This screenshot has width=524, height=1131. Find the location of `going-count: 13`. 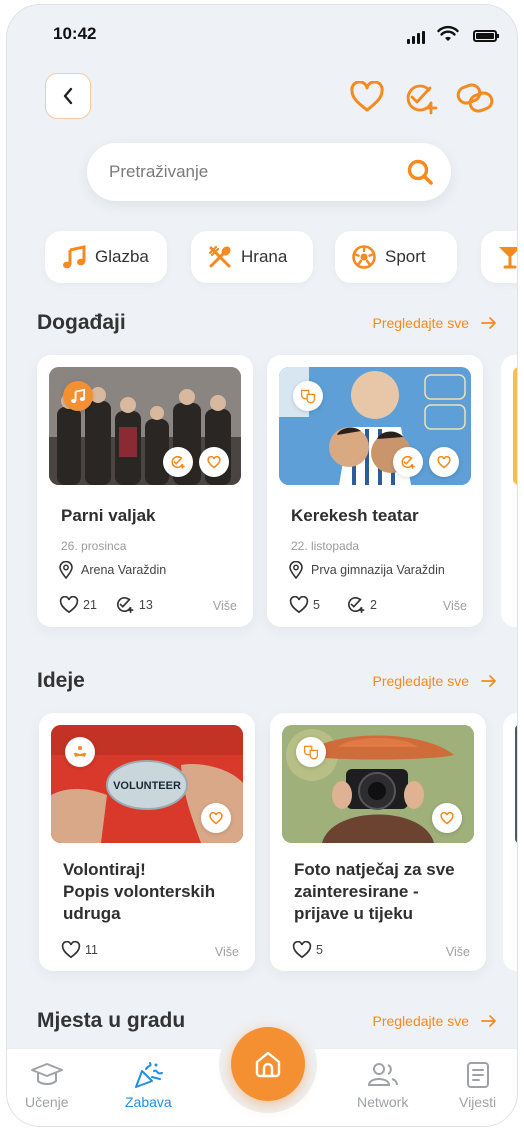

going-count: 13 is located at coordinates (145, 604).